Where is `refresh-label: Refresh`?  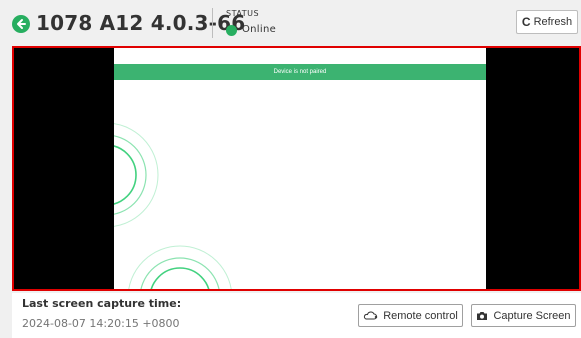
refresh-label: Refresh is located at coordinates (553, 22).